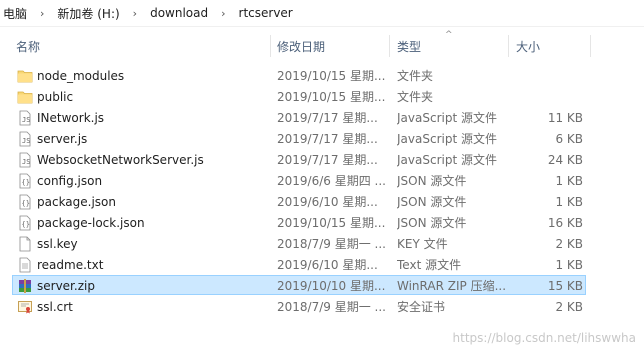  I want to click on file-row: ssl.key 2018/7/9 星期一 ... KEY 文件 2 KB, so click(299, 243).